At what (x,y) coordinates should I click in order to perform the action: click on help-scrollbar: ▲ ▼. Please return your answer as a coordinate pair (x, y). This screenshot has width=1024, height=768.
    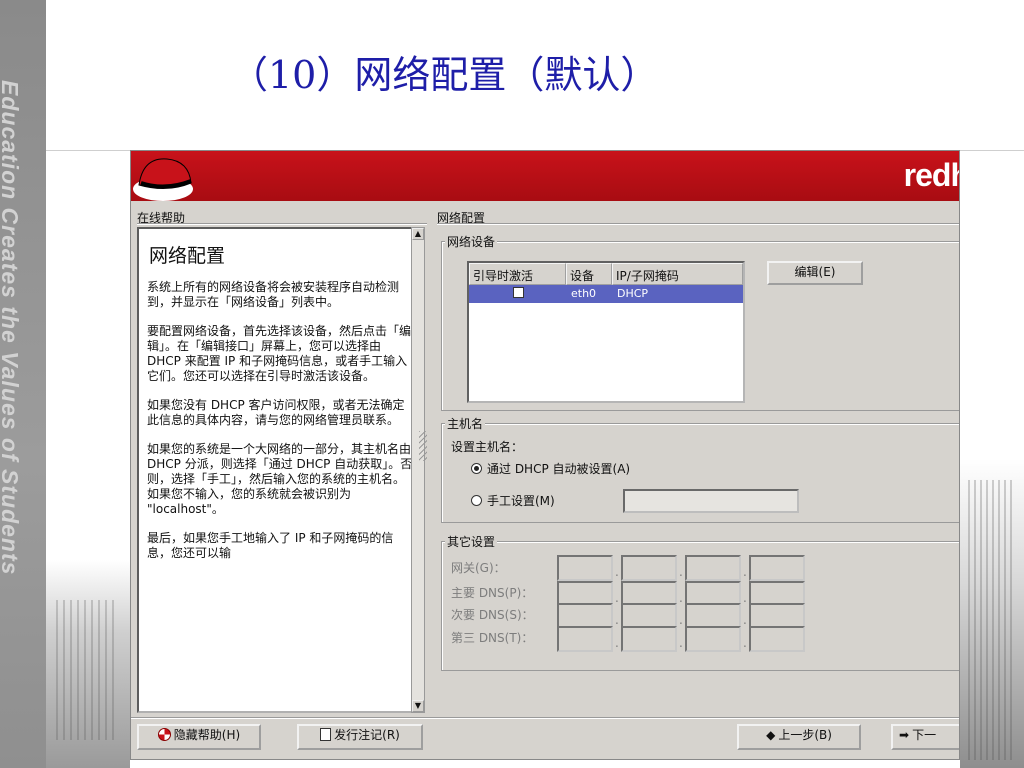
    Looking at the image, I should click on (418, 470).